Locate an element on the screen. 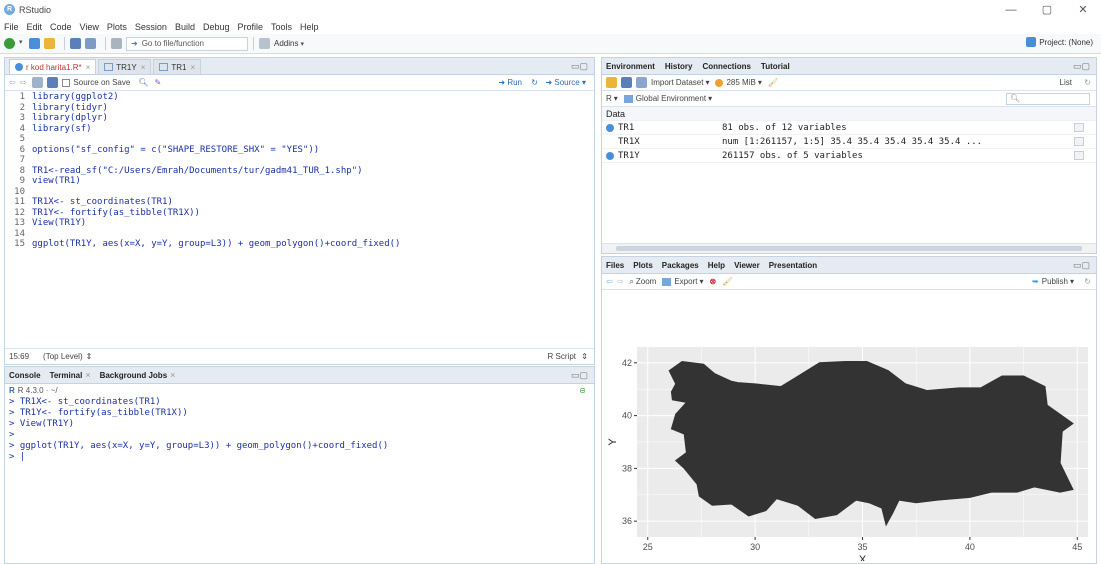  addins-menu: Addins is located at coordinates (286, 43).